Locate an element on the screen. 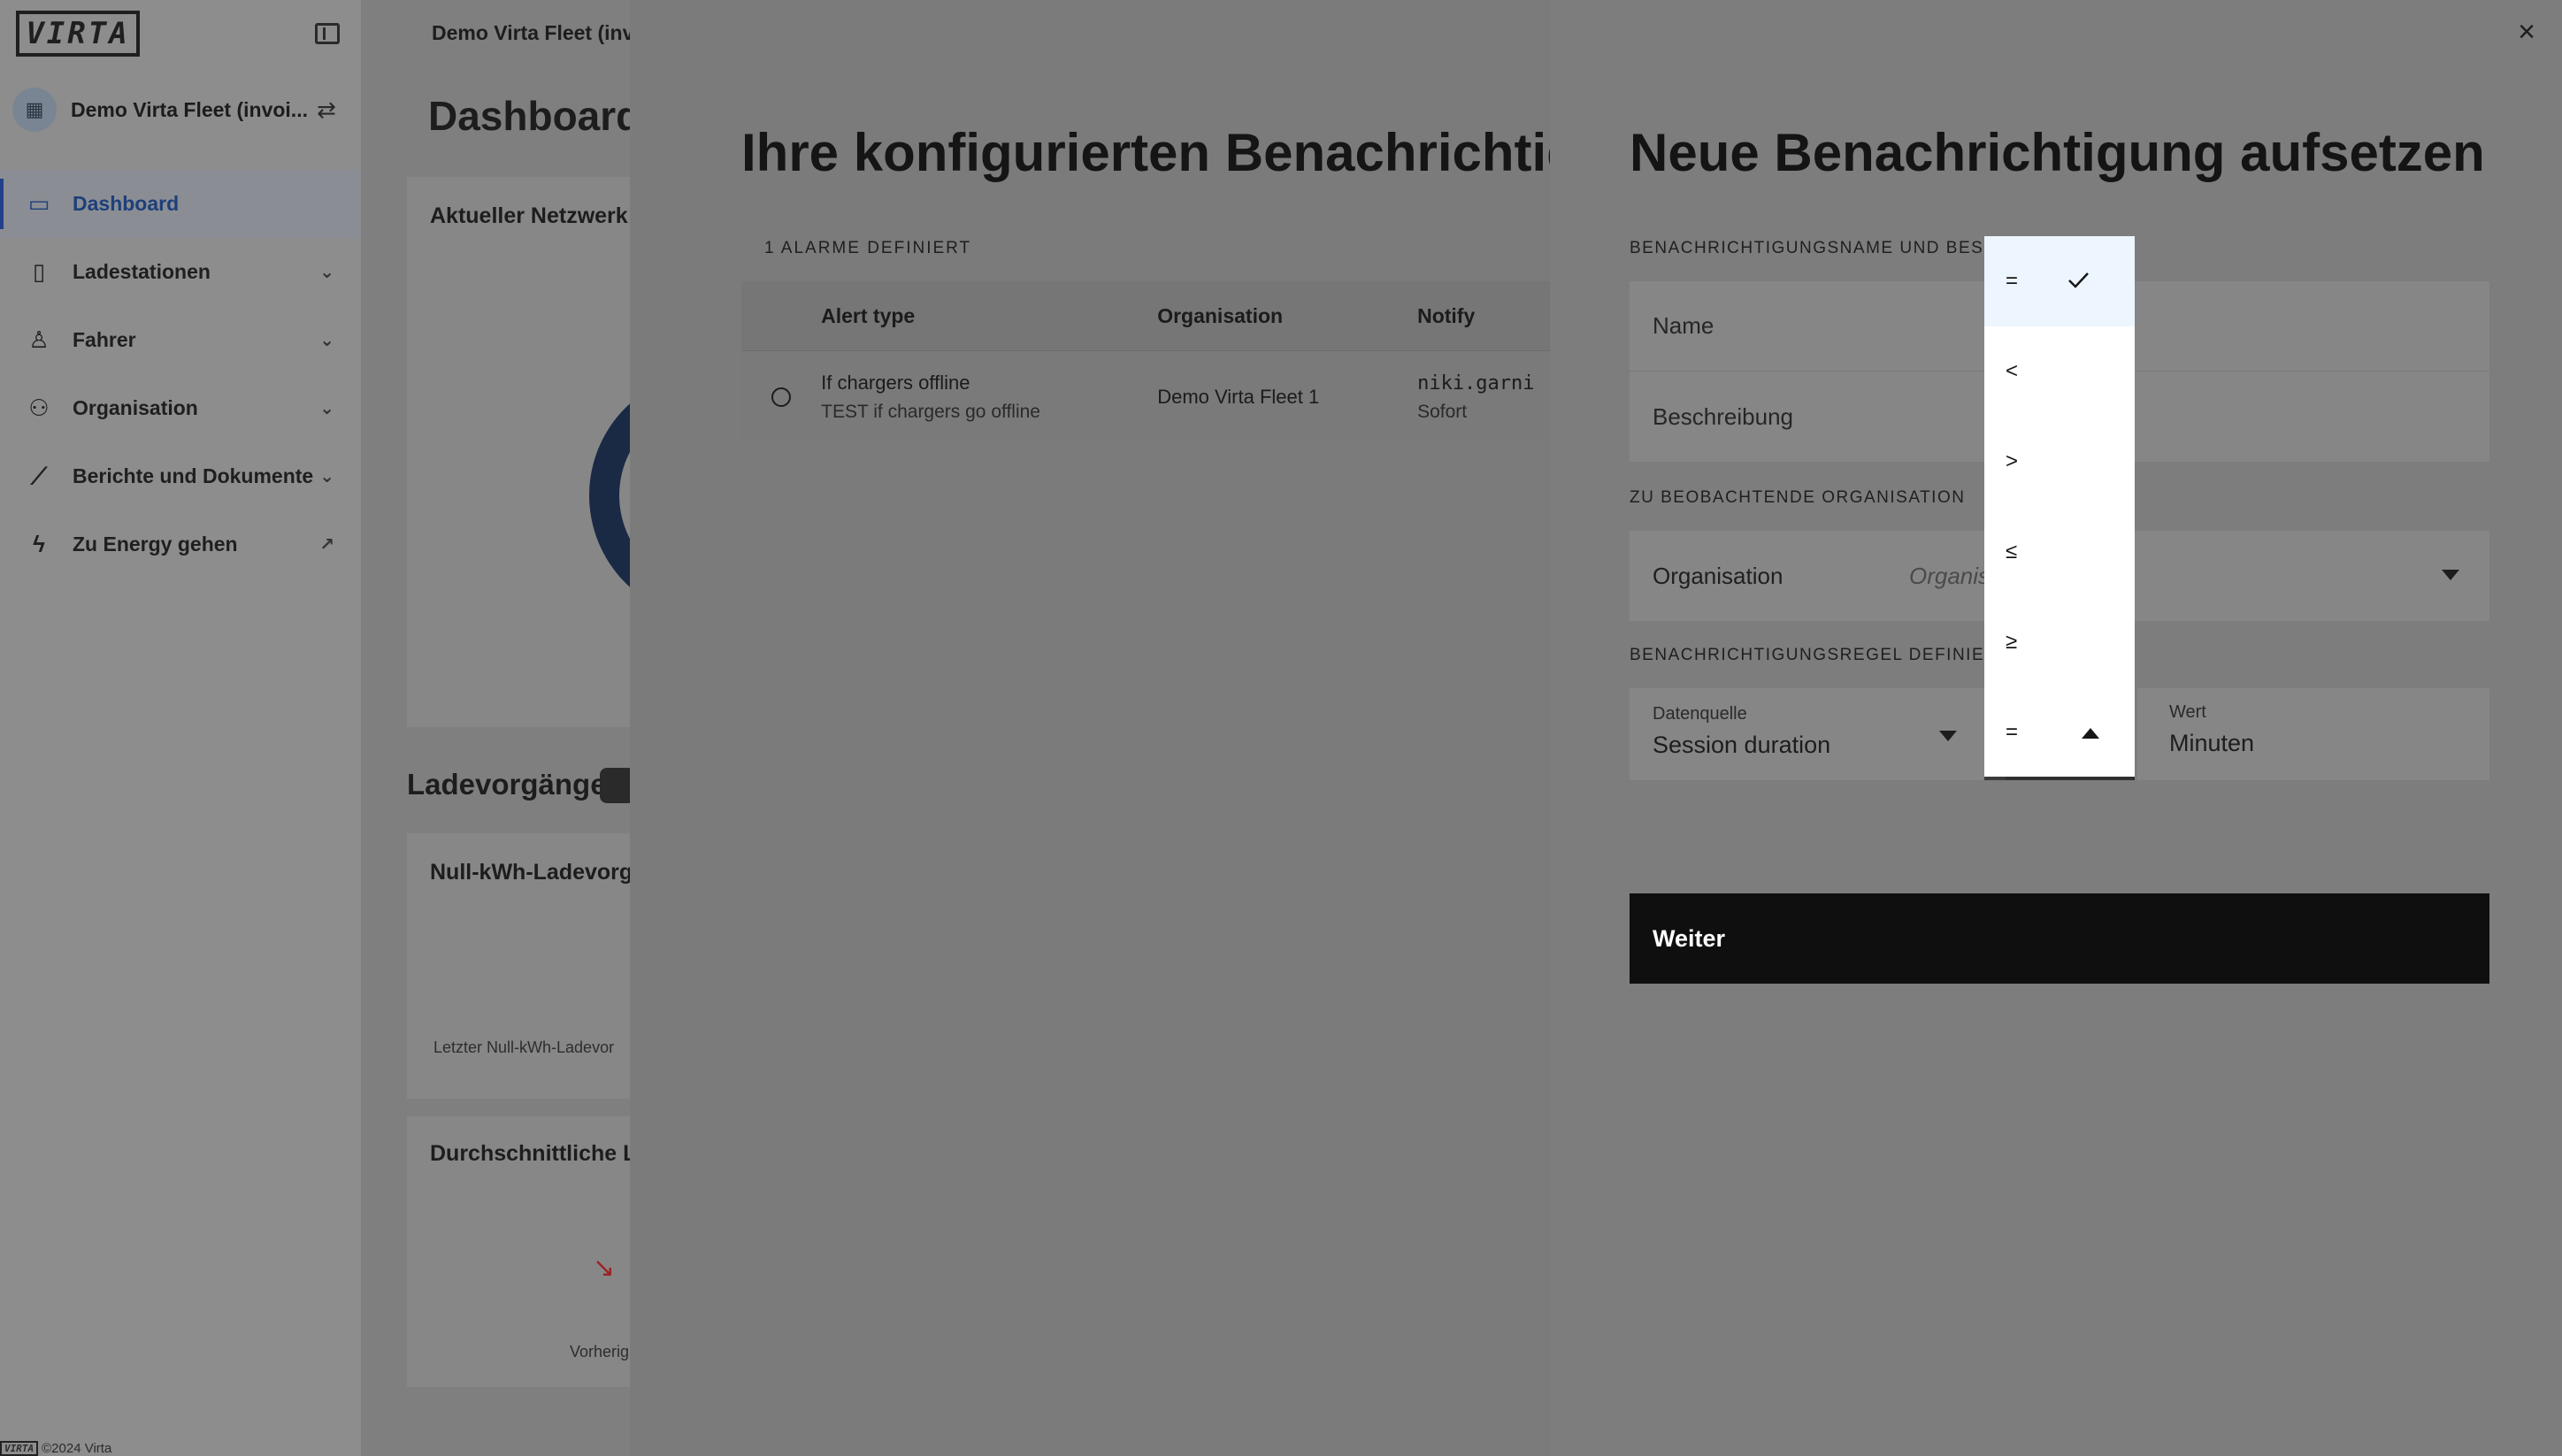 The width and height of the screenshot is (2562, 1456). trend-down-icon: ↘ is located at coordinates (604, 1268).